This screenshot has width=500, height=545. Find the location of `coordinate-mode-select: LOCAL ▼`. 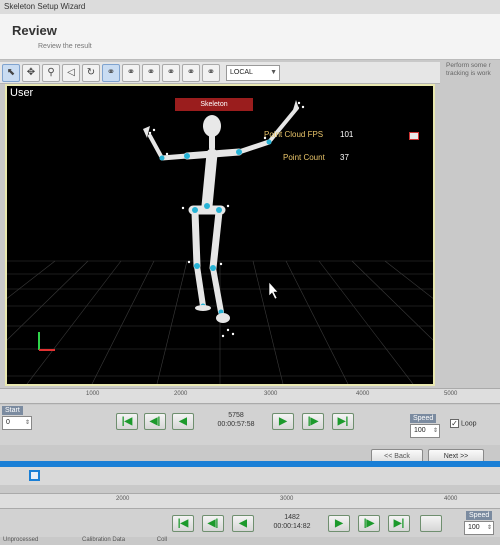

coordinate-mode-select: LOCAL ▼ is located at coordinates (253, 72).